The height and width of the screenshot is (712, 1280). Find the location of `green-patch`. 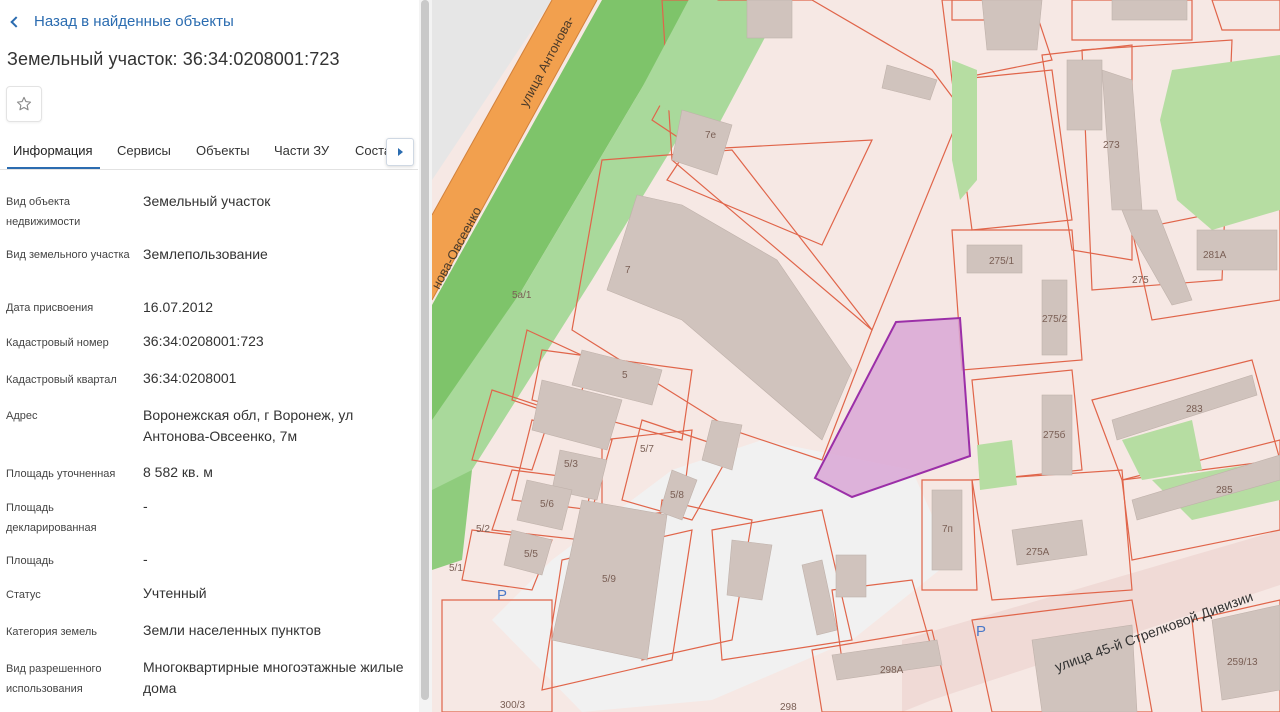

green-patch is located at coordinates (997, 465).